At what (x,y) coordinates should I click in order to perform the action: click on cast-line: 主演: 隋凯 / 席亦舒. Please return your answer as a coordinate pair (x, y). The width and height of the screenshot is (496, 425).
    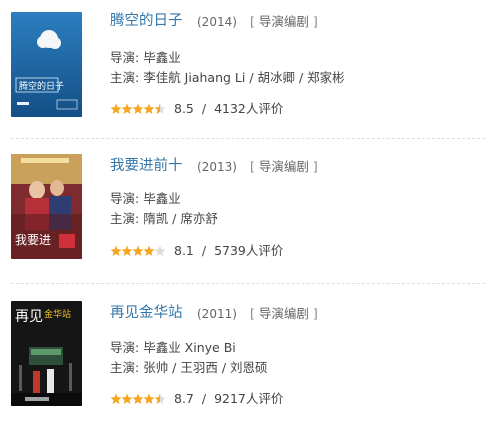
    Looking at the image, I should click on (164, 219).